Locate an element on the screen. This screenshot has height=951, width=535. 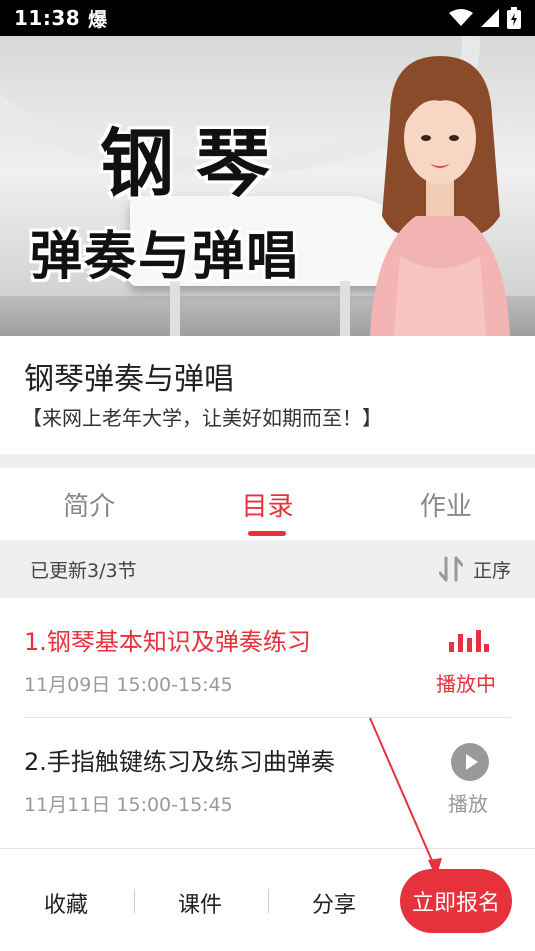
lesson-title: 2.手指触键练习及练习曲弹奏 is located at coordinates (179, 762).